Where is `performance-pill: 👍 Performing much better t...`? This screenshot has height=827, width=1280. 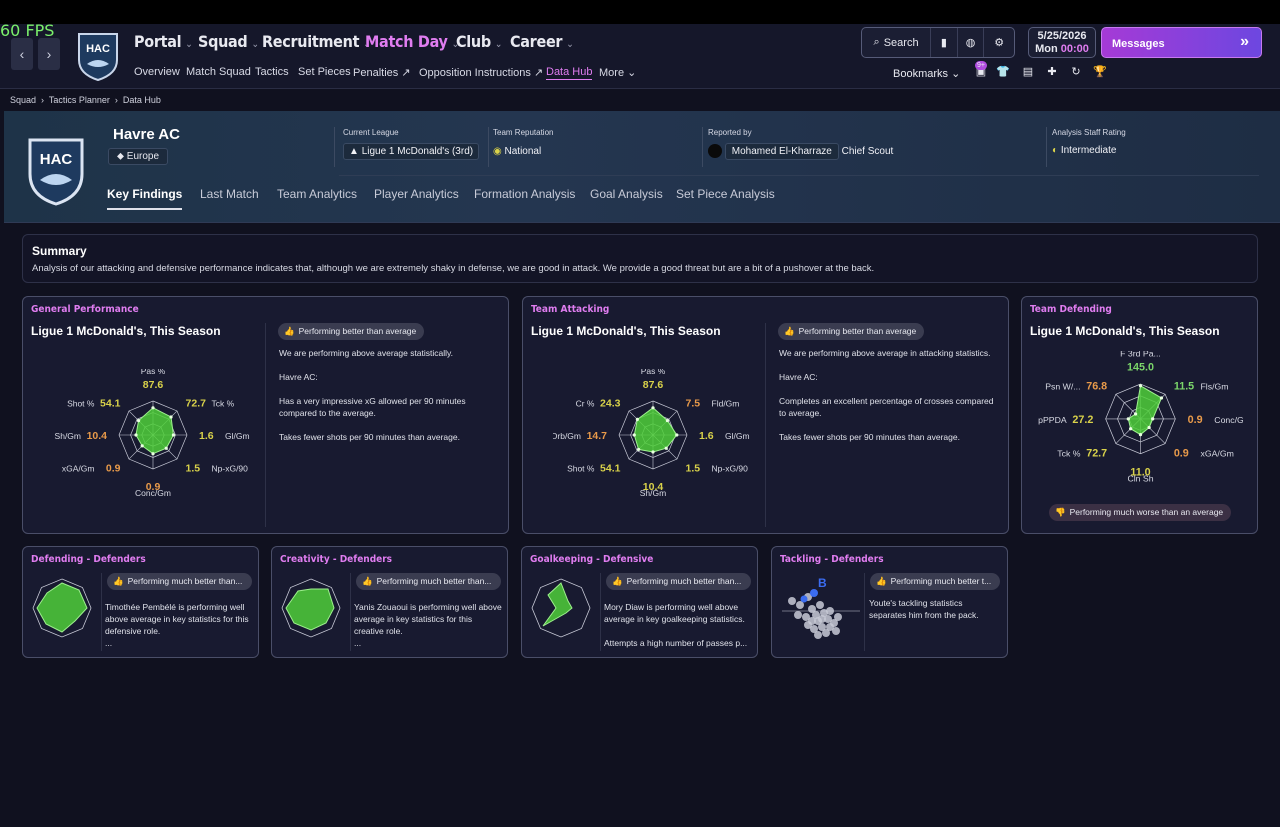
performance-pill: 👍 Performing much better t... is located at coordinates (935, 581).